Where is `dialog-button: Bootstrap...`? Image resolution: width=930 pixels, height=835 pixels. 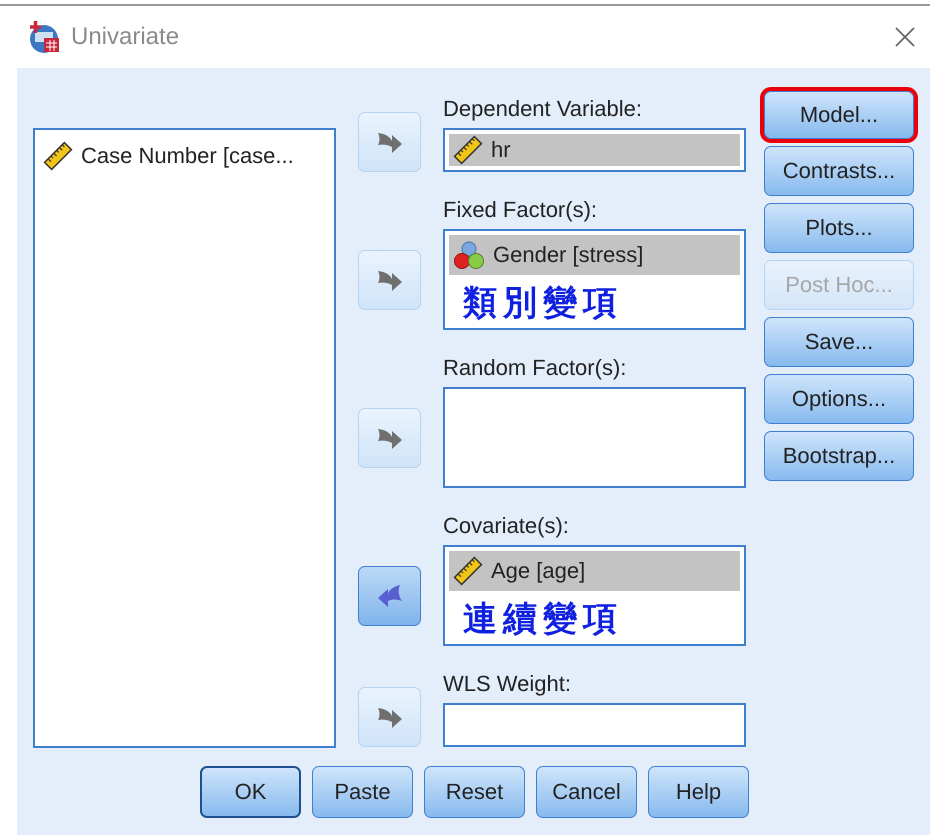 dialog-button: Bootstrap... is located at coordinates (839, 456).